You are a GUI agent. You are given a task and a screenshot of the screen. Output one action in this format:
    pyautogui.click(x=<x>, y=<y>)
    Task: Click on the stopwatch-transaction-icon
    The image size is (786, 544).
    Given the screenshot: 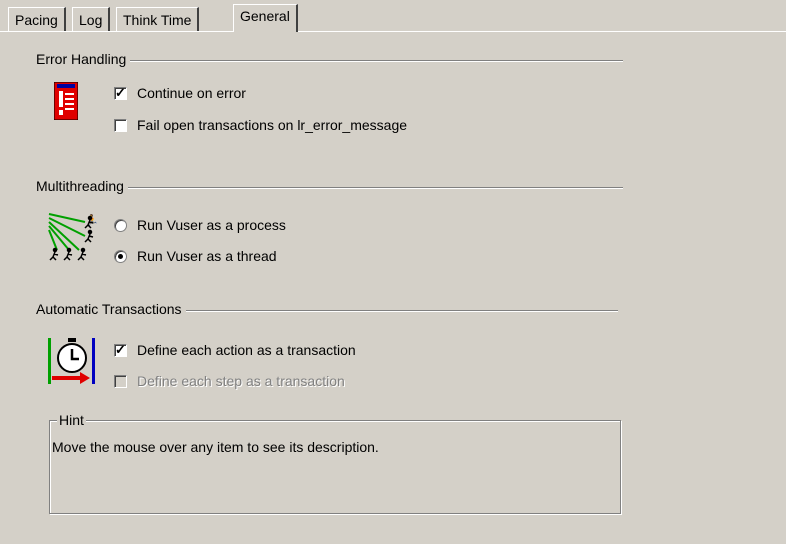 What is the action you would take?
    pyautogui.click(x=72, y=361)
    